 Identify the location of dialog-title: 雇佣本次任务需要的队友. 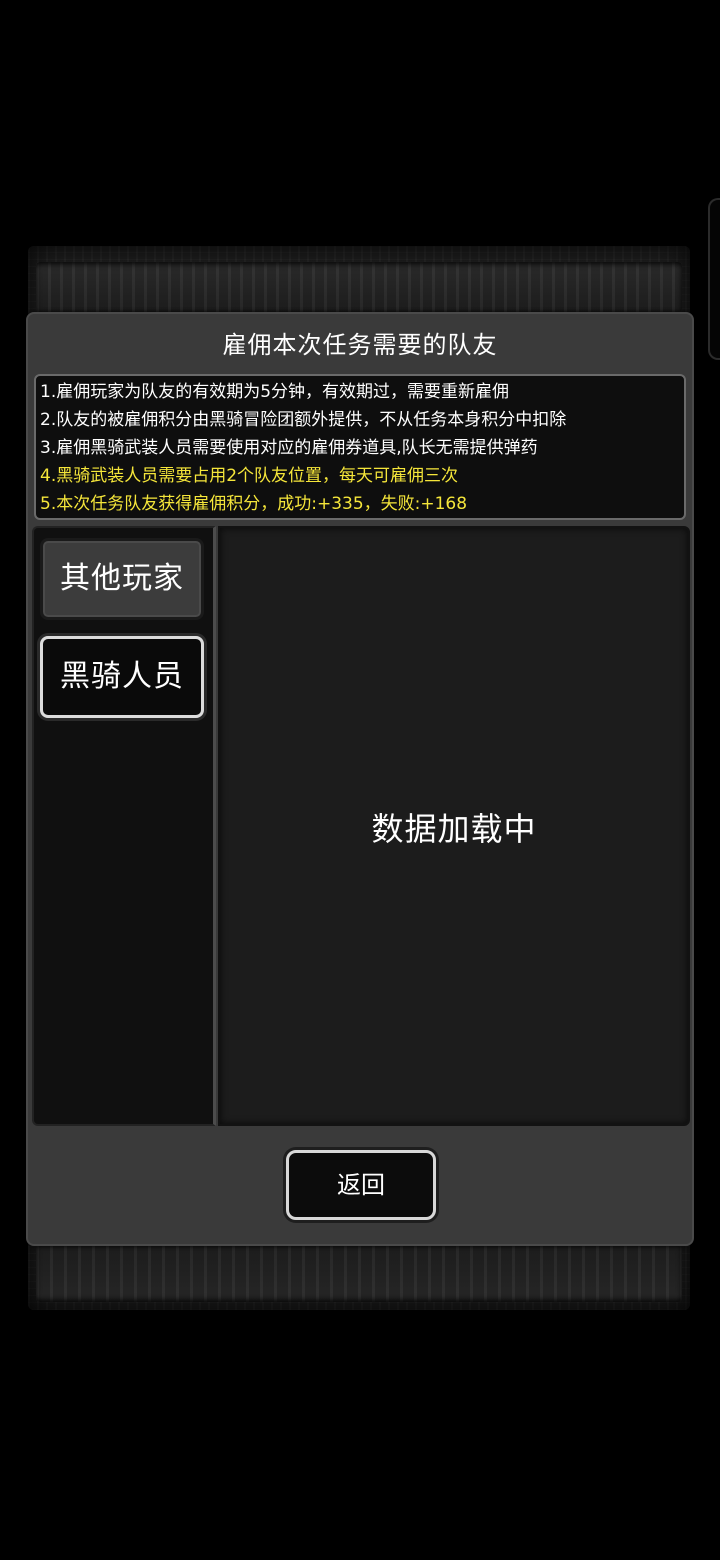
(360, 345).